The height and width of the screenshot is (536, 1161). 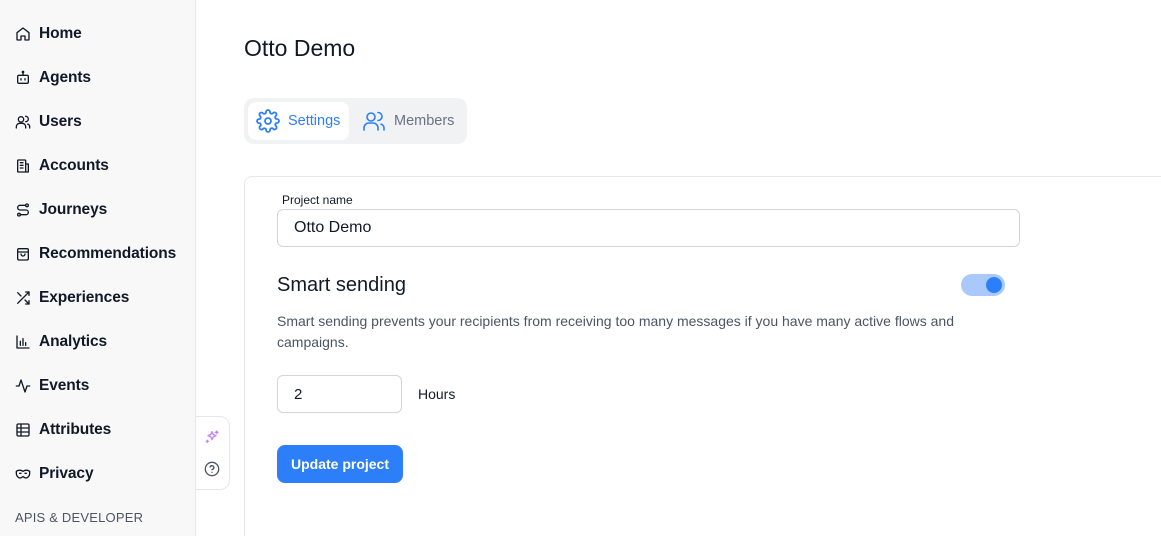 What do you see at coordinates (994, 285) in the screenshot?
I see `toggle-knob` at bounding box center [994, 285].